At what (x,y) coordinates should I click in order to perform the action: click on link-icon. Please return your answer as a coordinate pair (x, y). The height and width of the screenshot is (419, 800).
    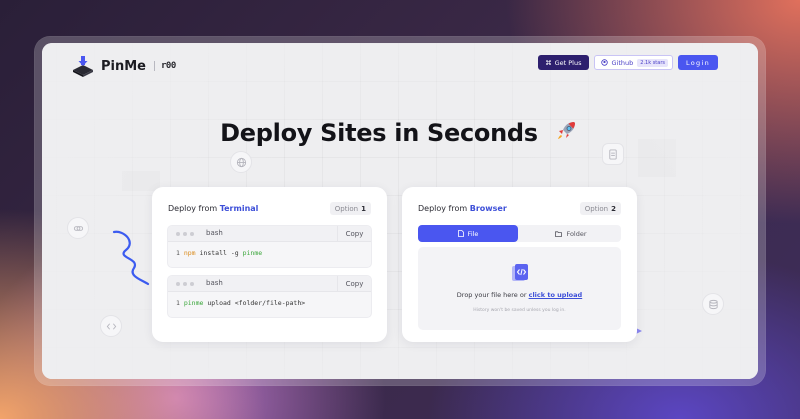
    Looking at the image, I should click on (78, 228).